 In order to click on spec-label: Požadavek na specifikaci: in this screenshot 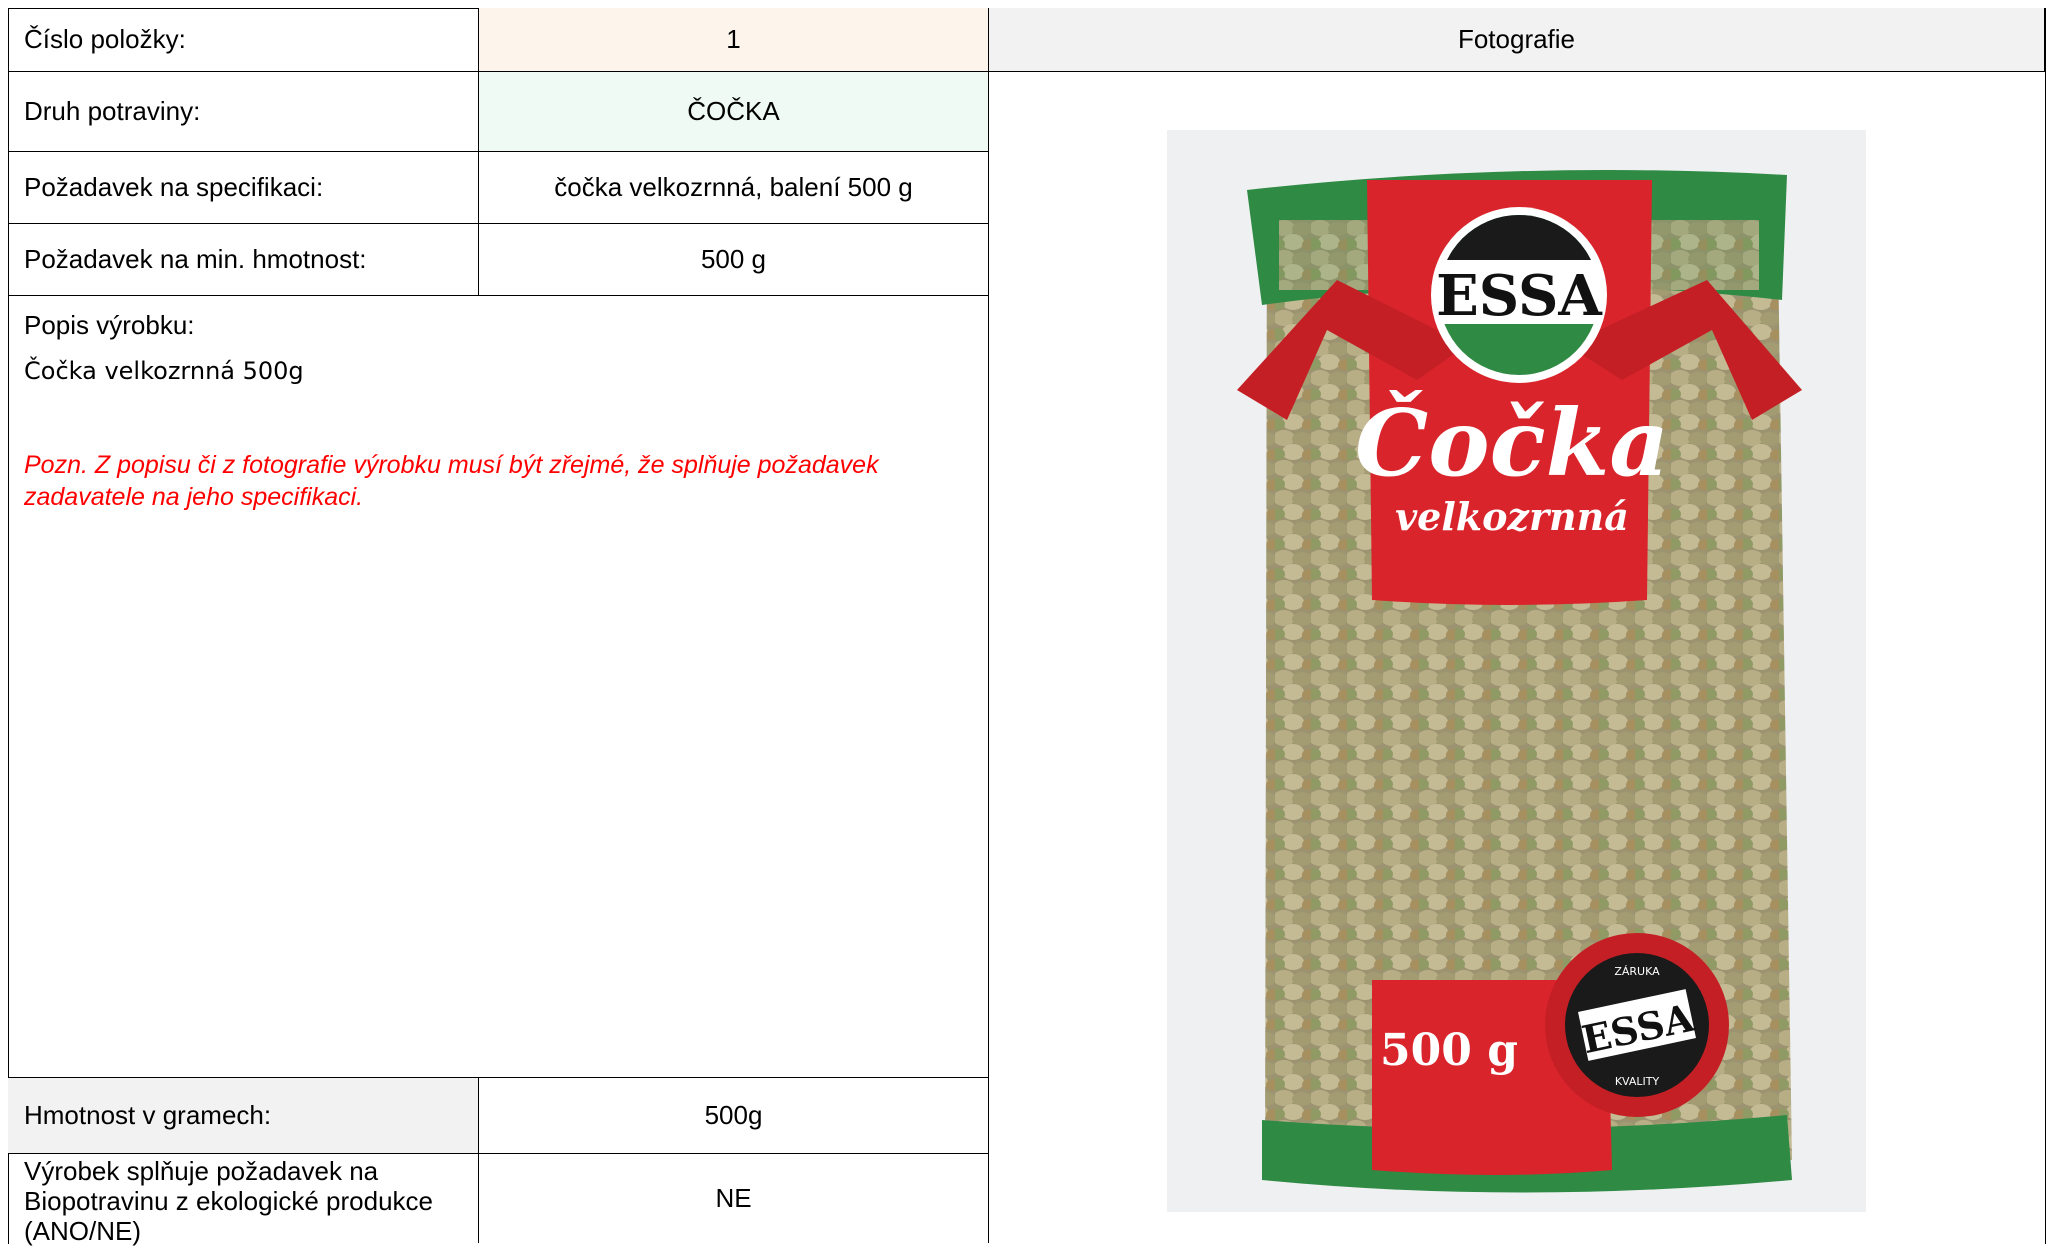, I will do `click(243, 188)`.